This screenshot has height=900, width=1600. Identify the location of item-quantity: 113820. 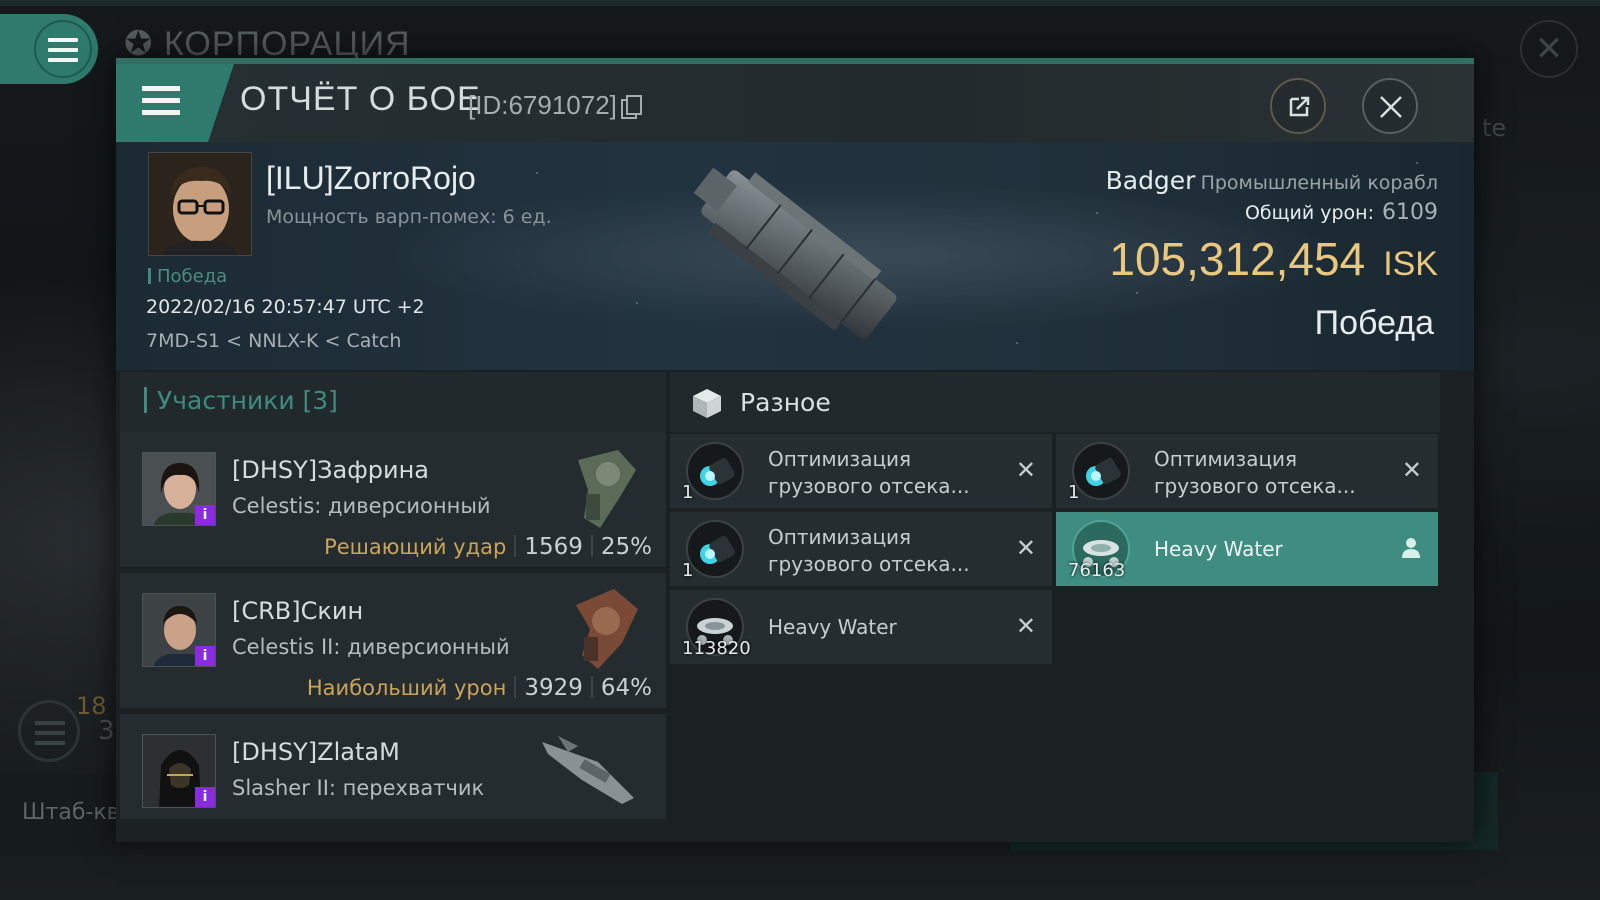
(716, 648).